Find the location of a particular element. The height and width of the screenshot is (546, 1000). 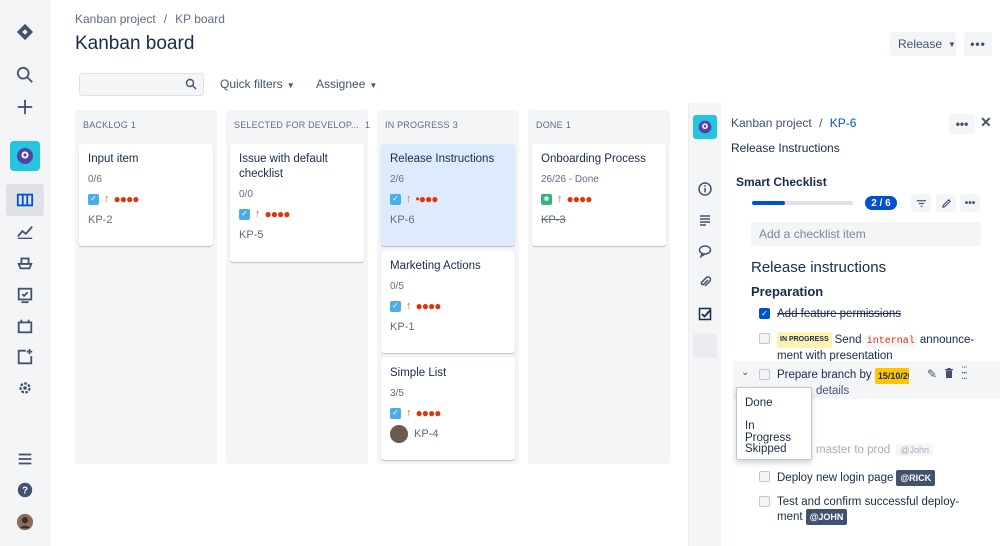

card-progress: 0/0 is located at coordinates (246, 194).